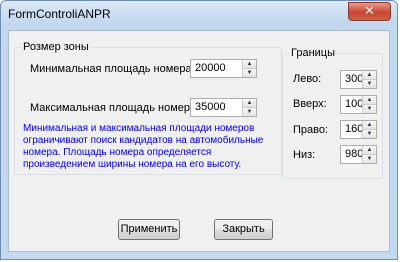 The width and height of the screenshot is (400, 262). What do you see at coordinates (354, 154) in the screenshot?
I see `bound-bottom-value: 980` at bounding box center [354, 154].